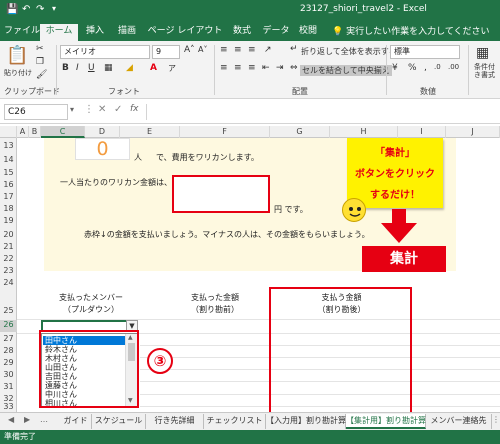  Describe the element at coordinates (395, 68) in the screenshot. I see `currency-icon: ¥` at that location.